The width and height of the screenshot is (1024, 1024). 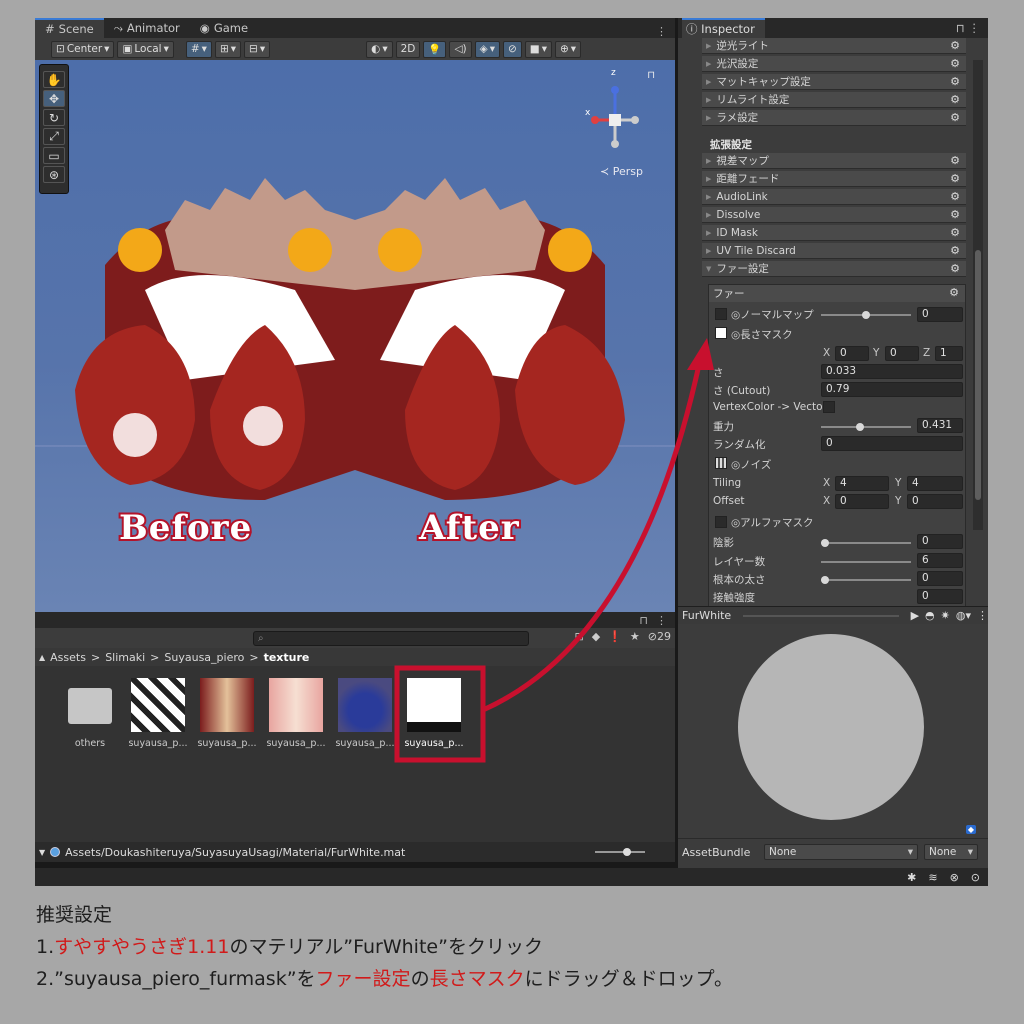 What do you see at coordinates (940, 596) in the screenshot?
I see `touch-strength-field: 0` at bounding box center [940, 596].